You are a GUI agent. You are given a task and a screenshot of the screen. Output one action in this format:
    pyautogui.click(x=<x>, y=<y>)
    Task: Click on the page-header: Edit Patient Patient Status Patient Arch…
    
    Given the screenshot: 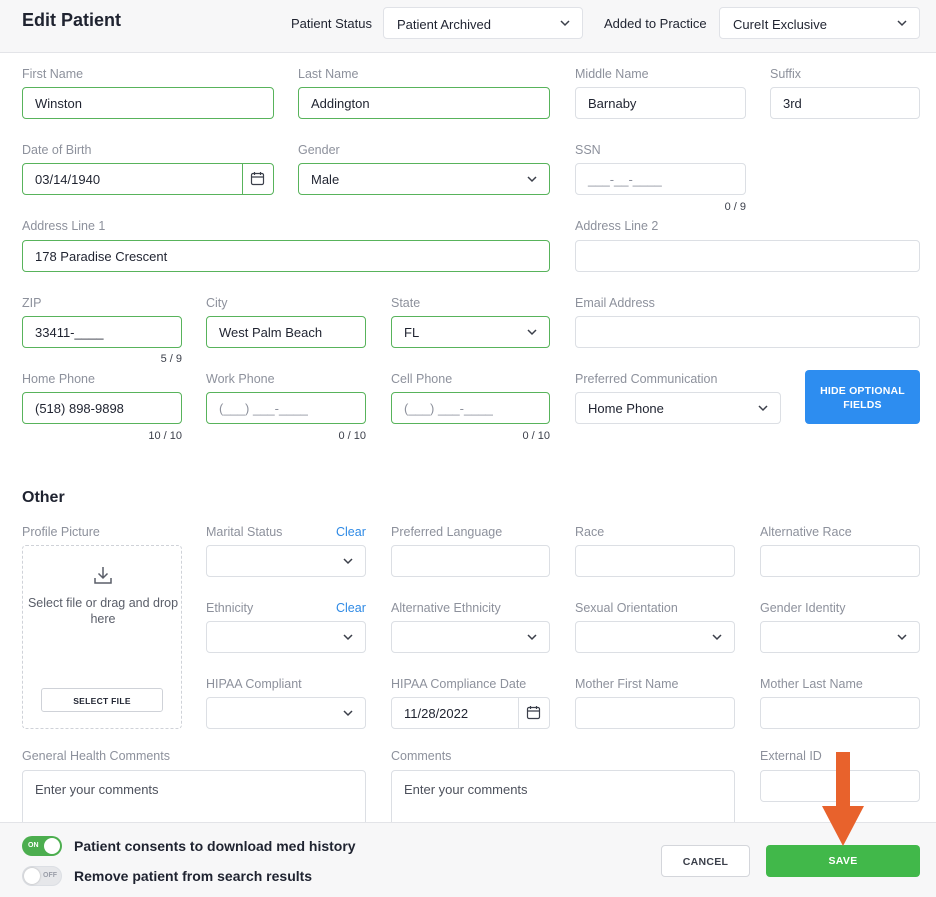 What is the action you would take?
    pyautogui.click(x=468, y=26)
    